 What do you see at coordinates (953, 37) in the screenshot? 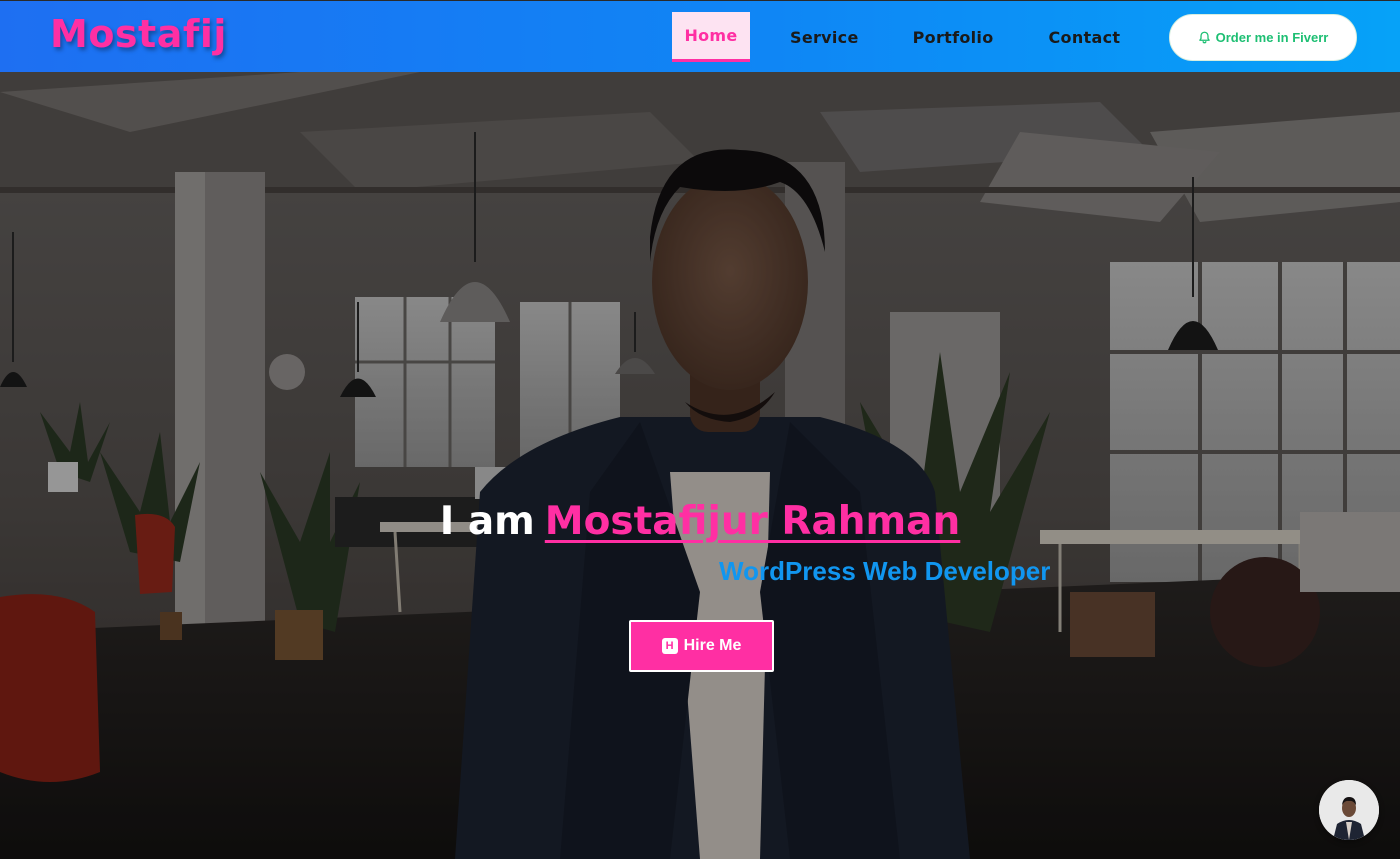
I see `nav-item-portfolio: Portfolio` at bounding box center [953, 37].